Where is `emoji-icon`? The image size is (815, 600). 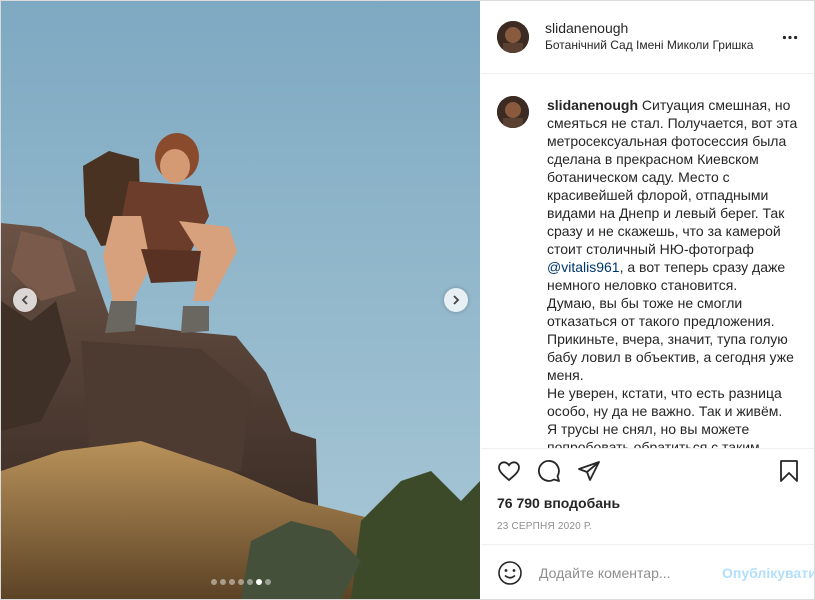
emoji-icon is located at coordinates (510, 572).